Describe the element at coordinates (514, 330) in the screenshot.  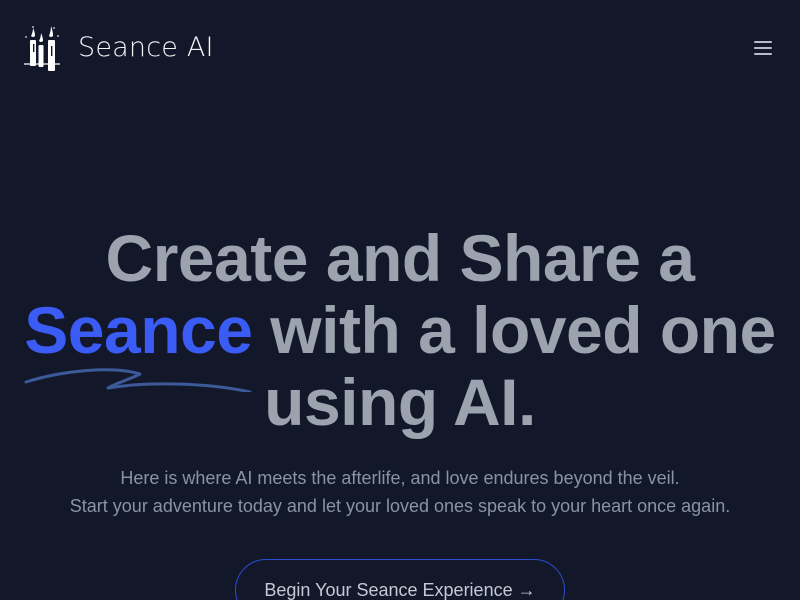
I see `hero-title-line-2-rest: with a loved one` at that location.